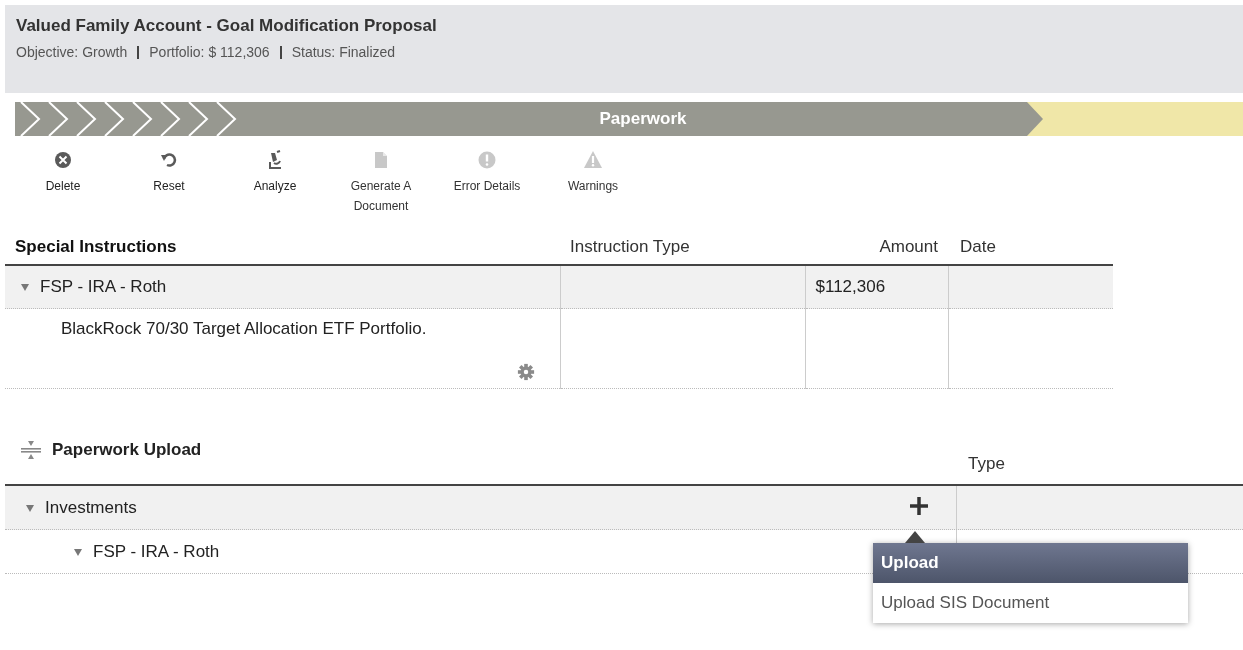 This screenshot has width=1243, height=650. Describe the element at coordinates (31, 450) in the screenshot. I see `collapse-icon` at that location.